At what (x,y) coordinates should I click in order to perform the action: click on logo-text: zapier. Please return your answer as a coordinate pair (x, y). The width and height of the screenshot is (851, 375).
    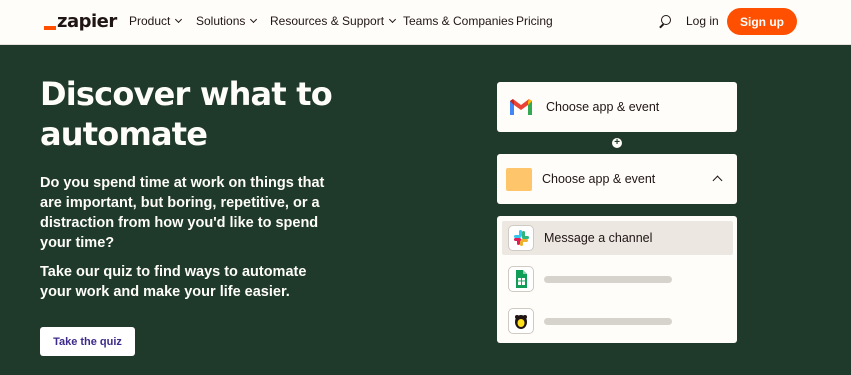
    Looking at the image, I should click on (87, 21).